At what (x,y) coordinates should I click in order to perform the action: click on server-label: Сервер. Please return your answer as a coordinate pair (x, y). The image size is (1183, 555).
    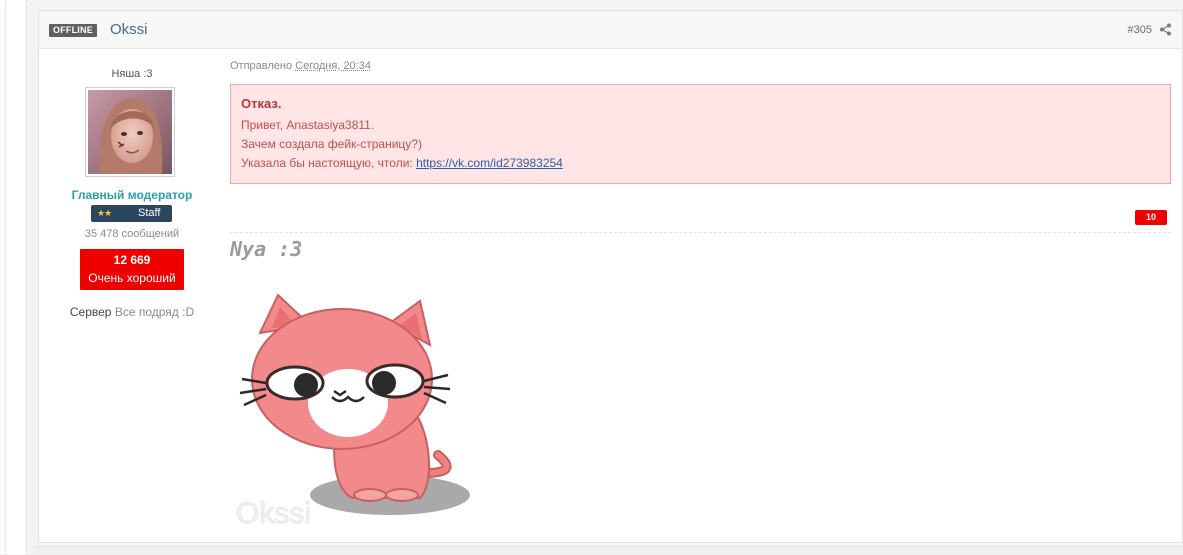
    Looking at the image, I should click on (90, 312).